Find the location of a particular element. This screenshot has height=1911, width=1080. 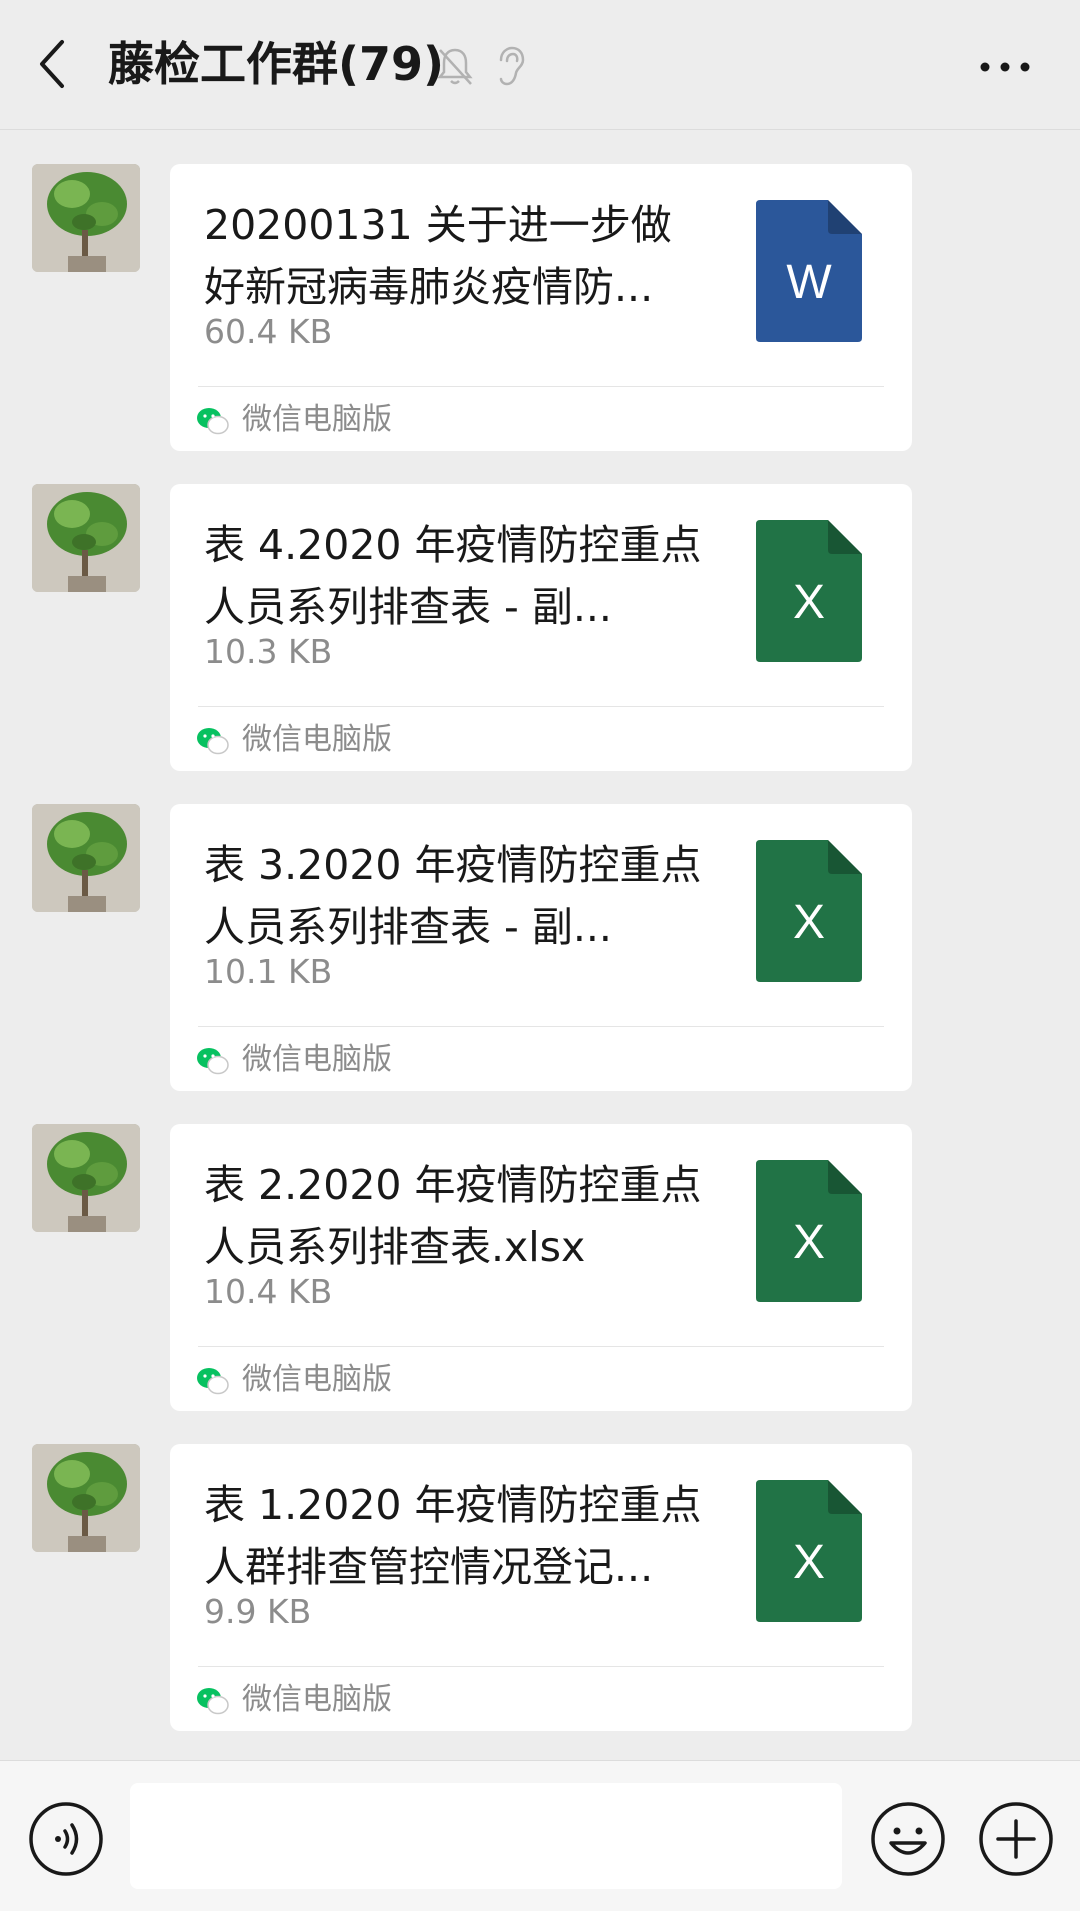

word-file-icon: W is located at coordinates (809, 271).